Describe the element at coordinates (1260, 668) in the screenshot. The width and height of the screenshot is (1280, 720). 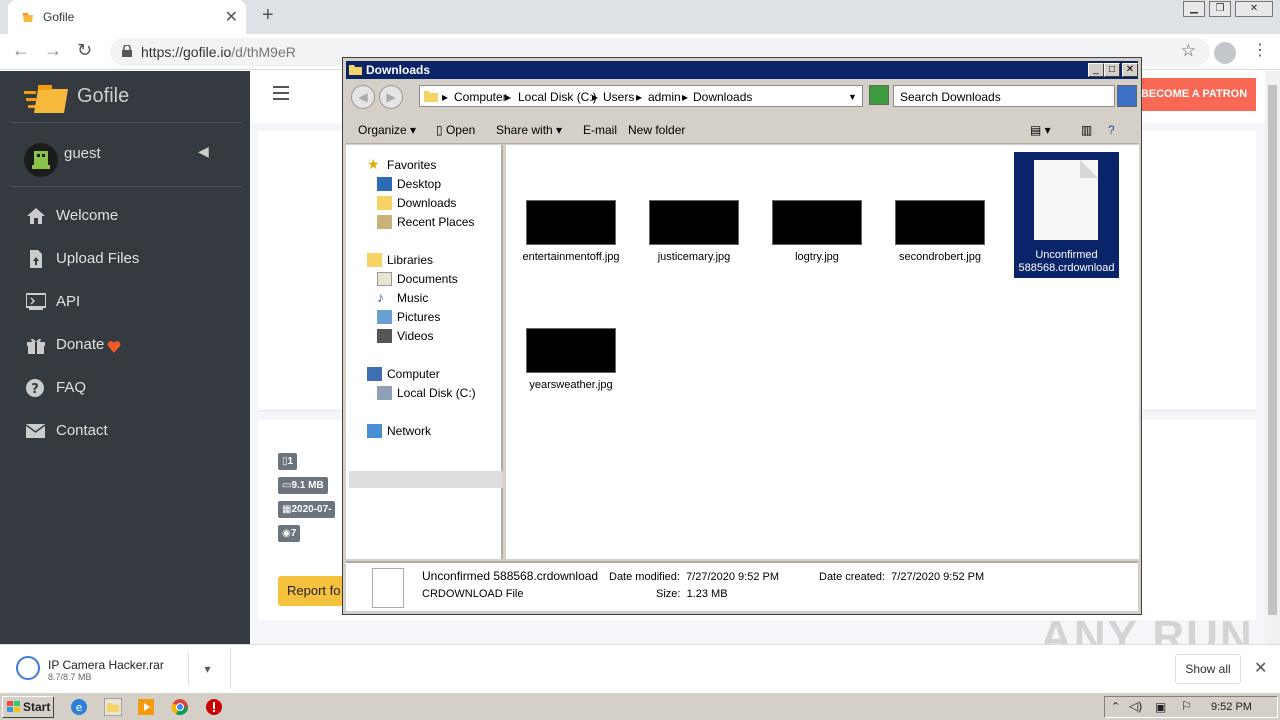
I see `close-downloads-bar-icon: ✕` at that location.